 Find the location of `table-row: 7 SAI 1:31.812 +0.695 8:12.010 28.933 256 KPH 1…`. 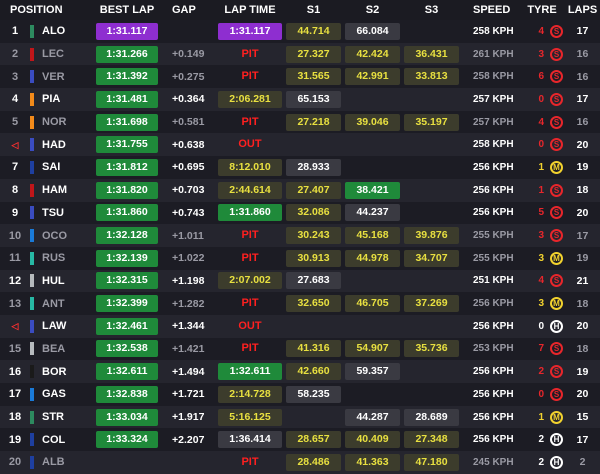

table-row: 7 SAI 1:31.812 +0.695 8:12.010 28.933 256 KPH 1… is located at coordinates (300, 167).